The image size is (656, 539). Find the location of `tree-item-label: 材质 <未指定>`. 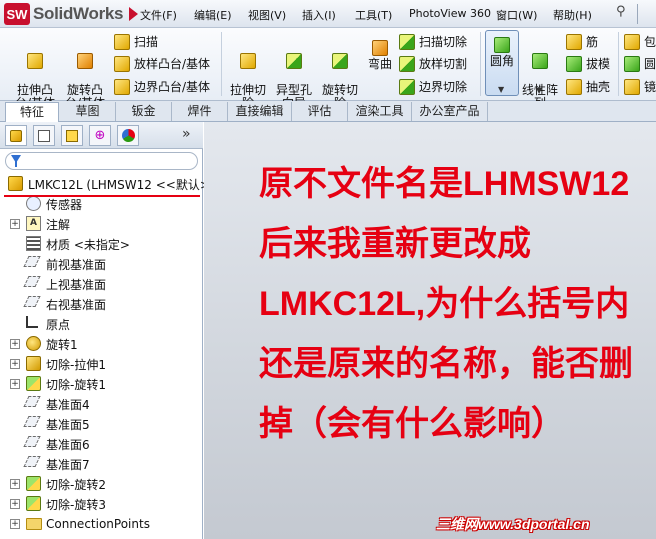

tree-item-label: 材质 <未指定> is located at coordinates (88, 244).